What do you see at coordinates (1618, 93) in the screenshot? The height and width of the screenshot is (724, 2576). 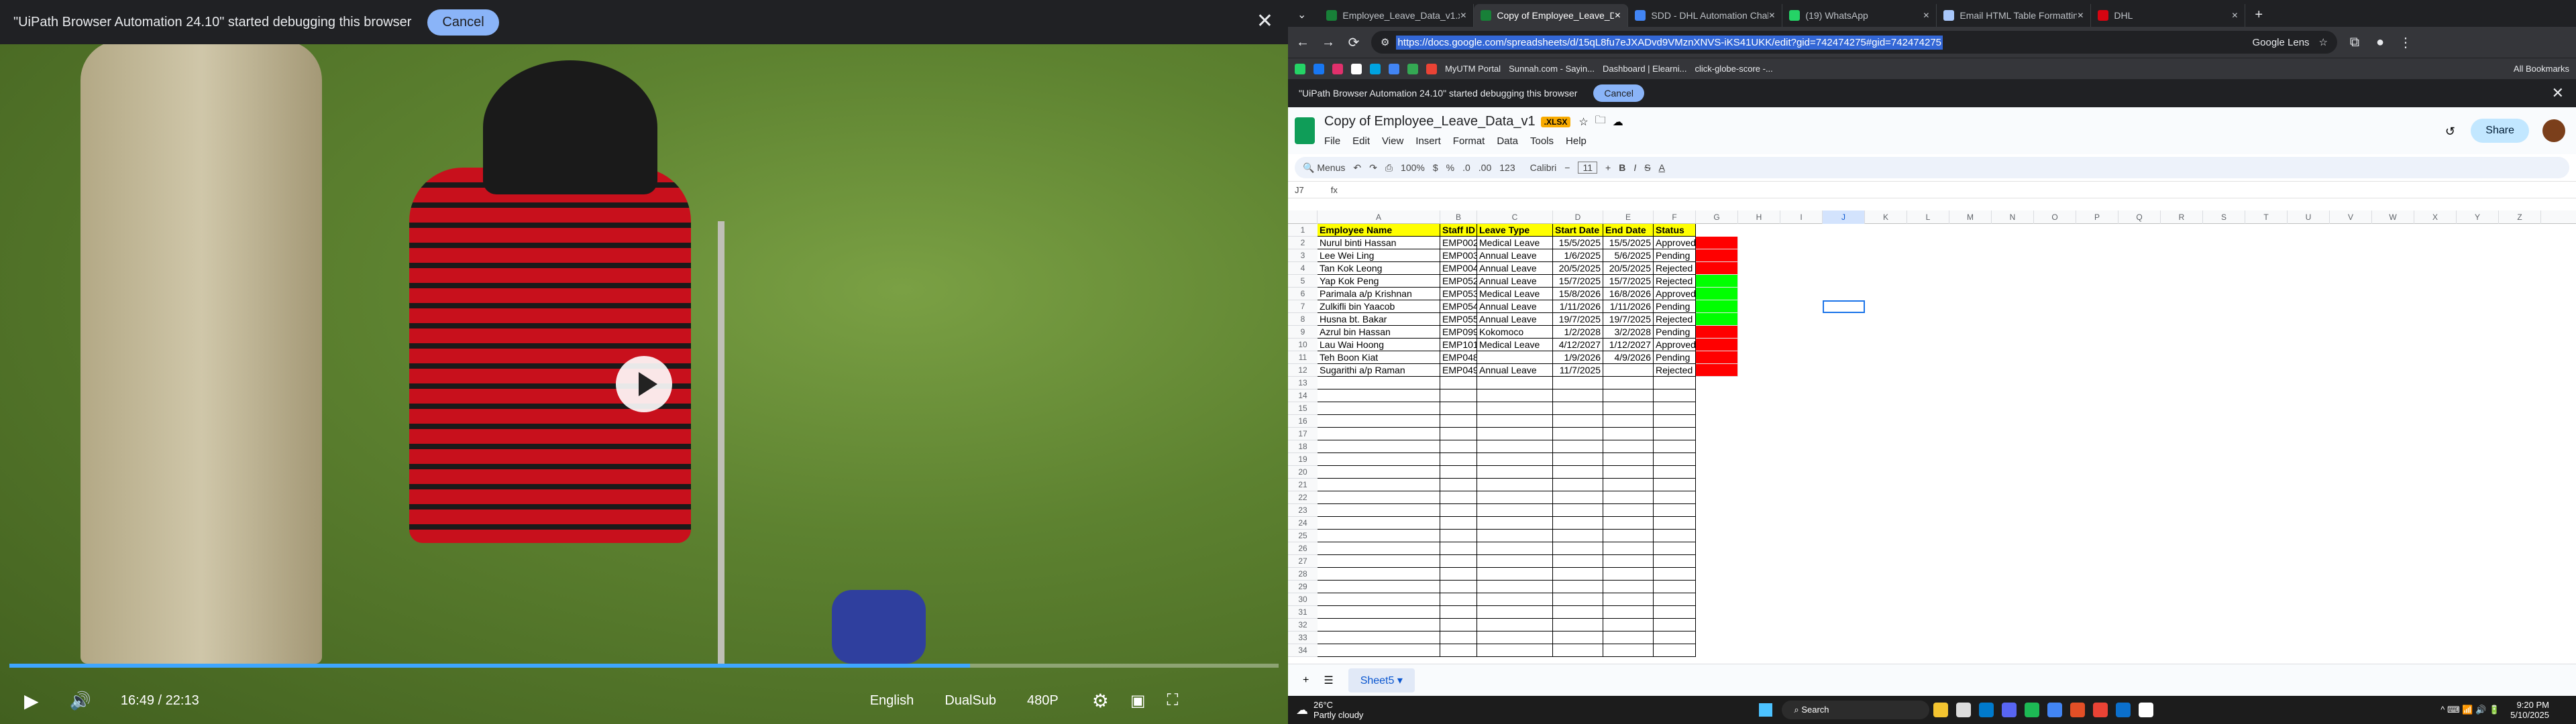 I see `debug-cancel-button: Cancel` at bounding box center [1618, 93].